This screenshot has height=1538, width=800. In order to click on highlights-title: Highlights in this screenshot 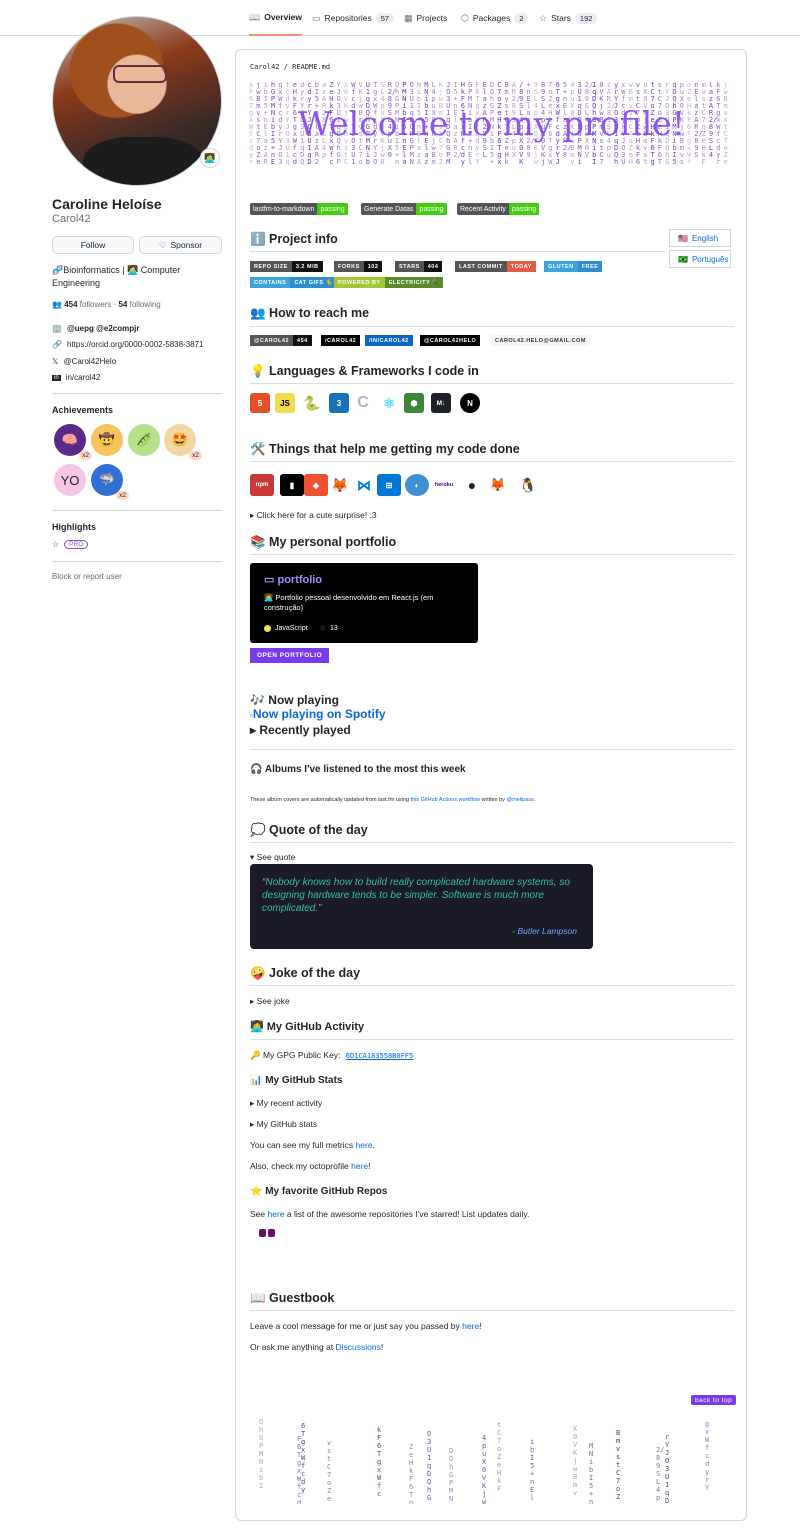, I will do `click(74, 527)`.